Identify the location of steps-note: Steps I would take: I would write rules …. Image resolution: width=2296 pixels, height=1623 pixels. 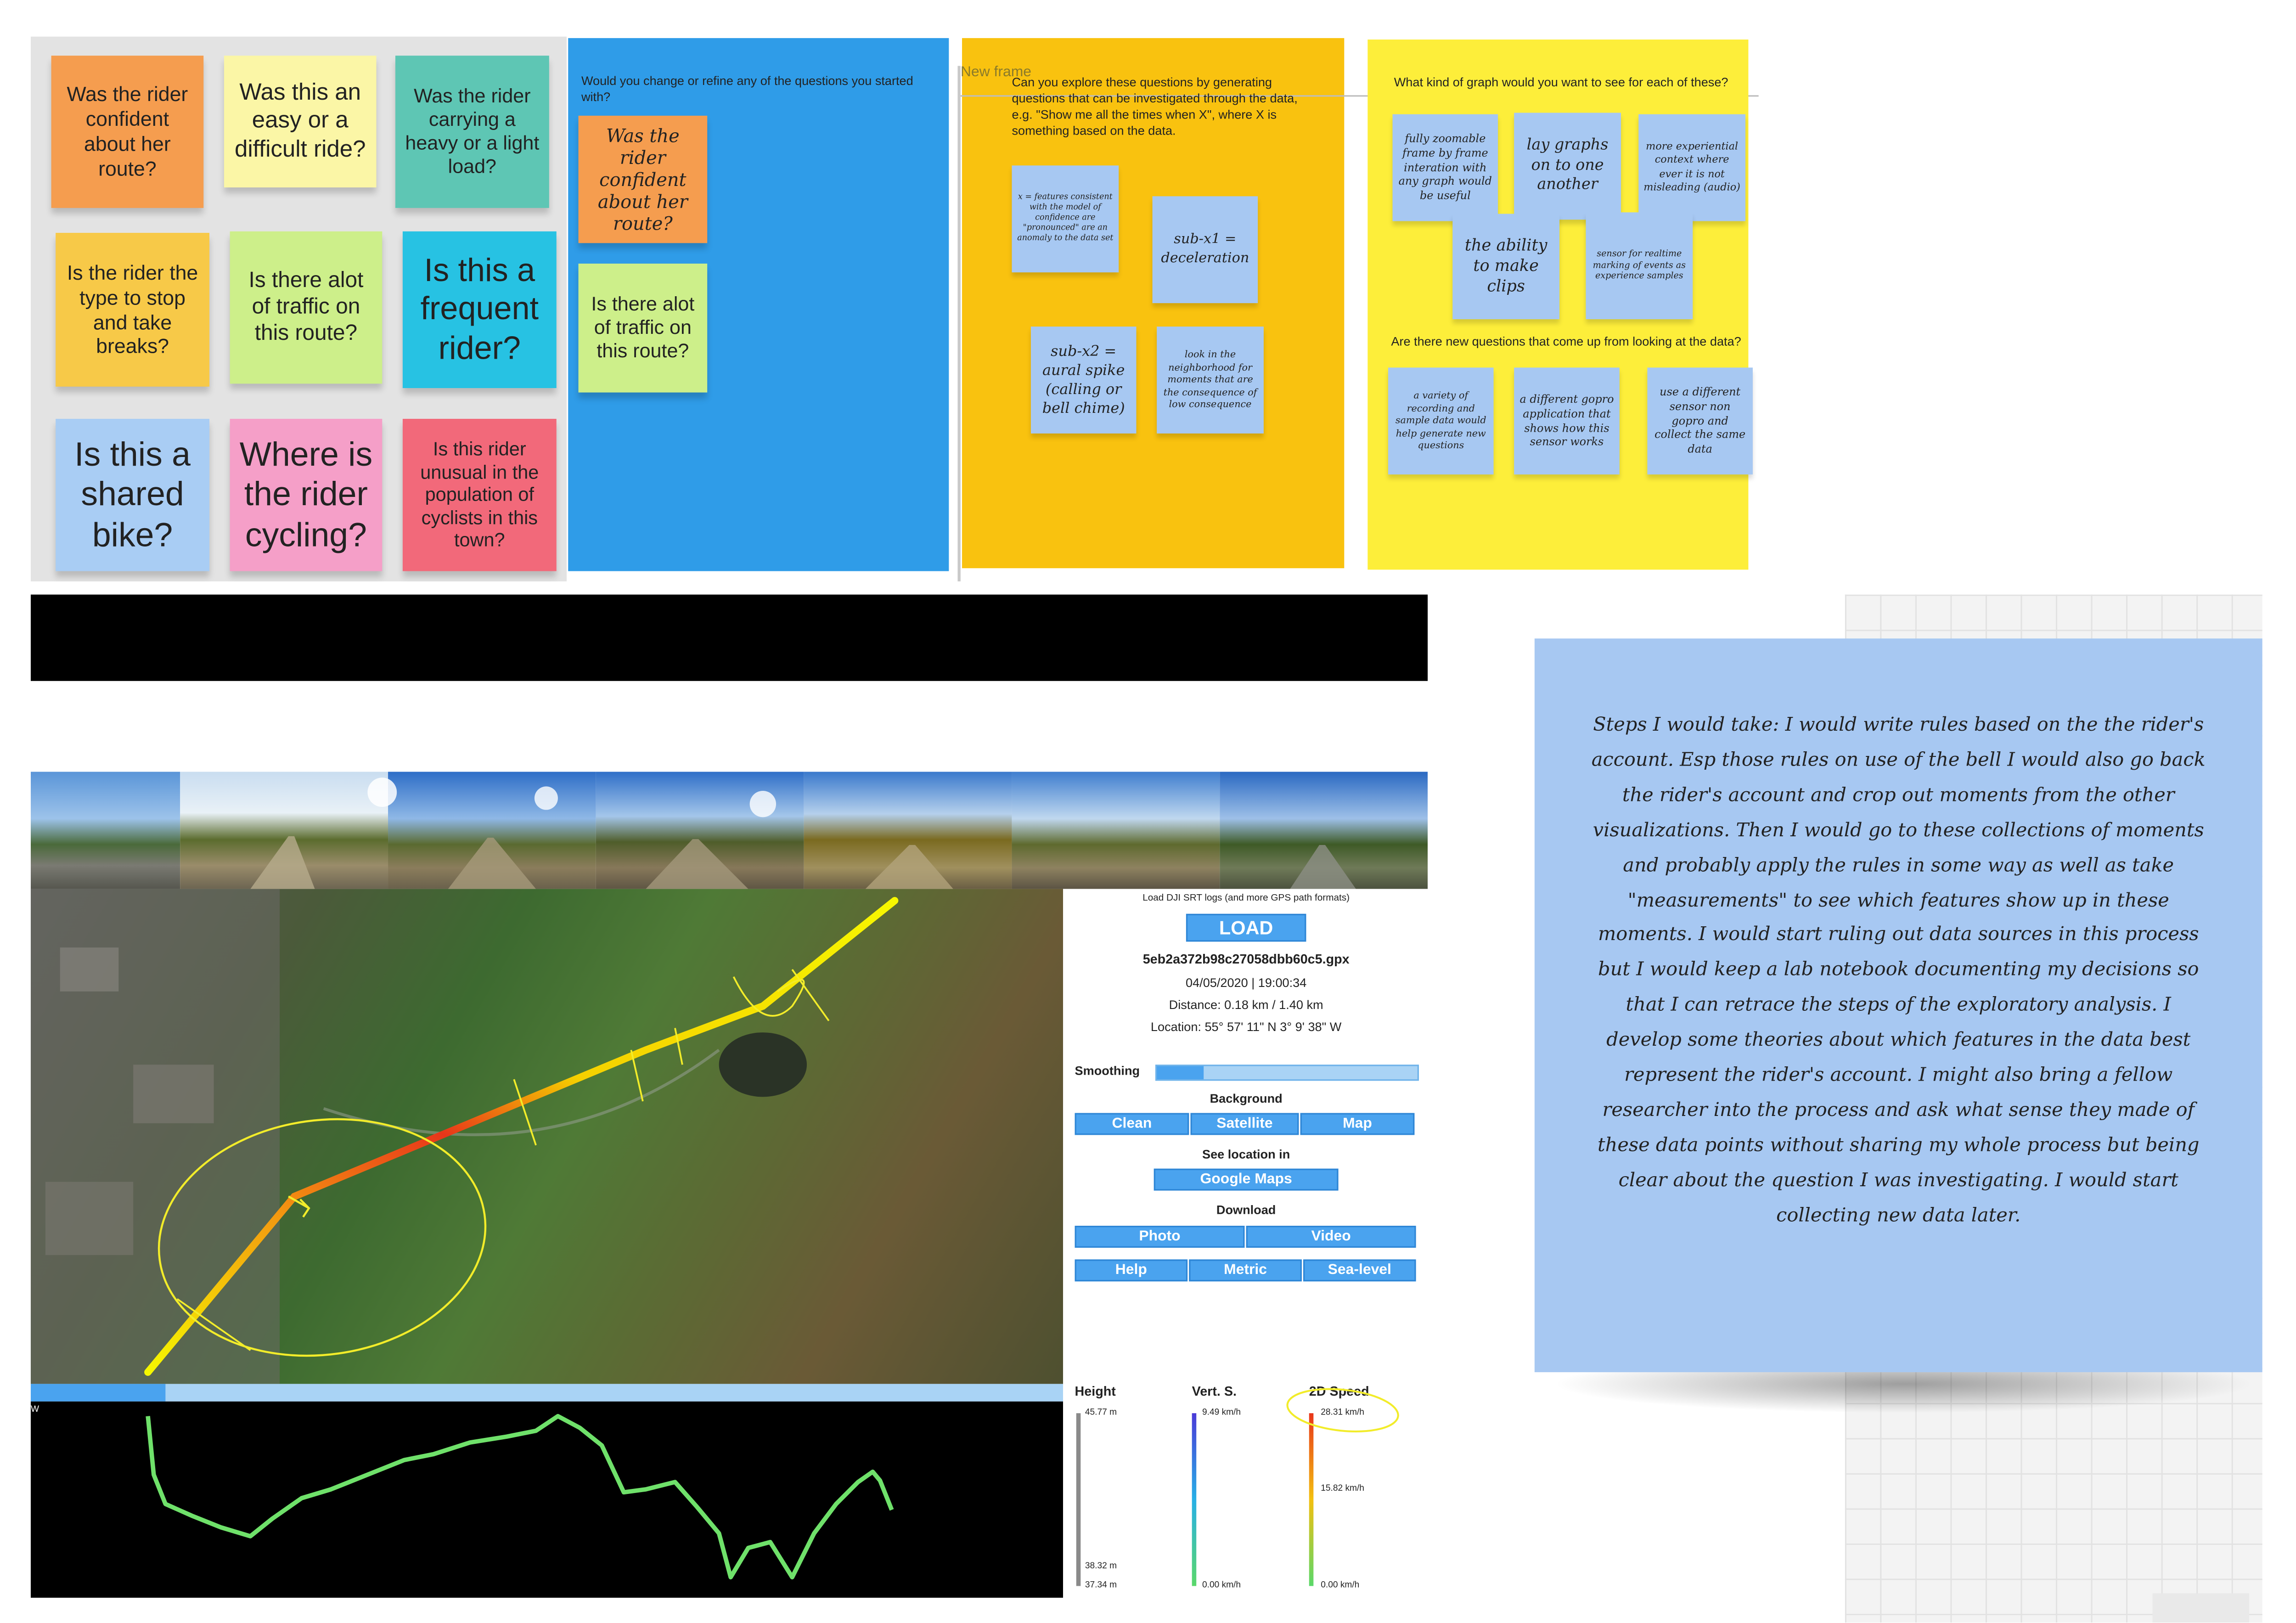
(1898, 1005).